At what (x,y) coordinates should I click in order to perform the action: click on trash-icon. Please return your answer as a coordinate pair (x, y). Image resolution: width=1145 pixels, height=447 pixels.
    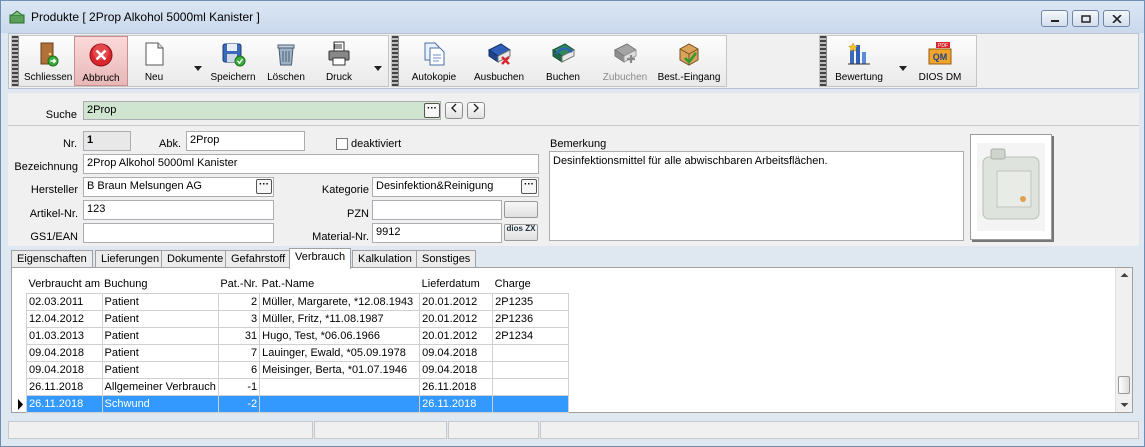
    Looking at the image, I should click on (286, 55).